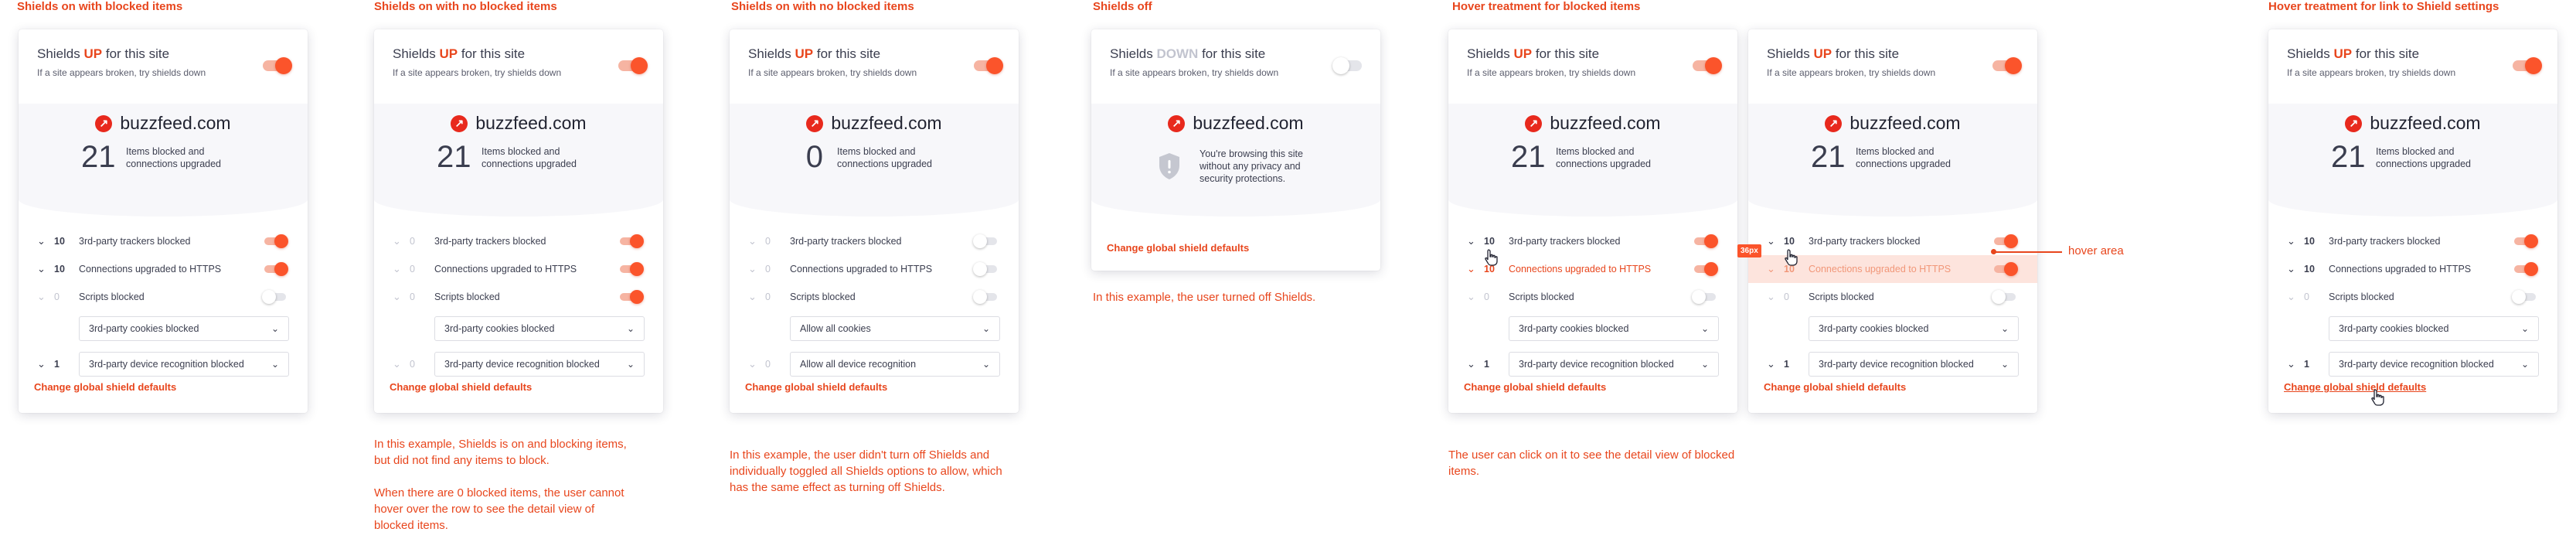 This screenshot has height=549, width=2576. Describe the element at coordinates (2096, 250) in the screenshot. I see `hover-area-label: hover area` at that location.